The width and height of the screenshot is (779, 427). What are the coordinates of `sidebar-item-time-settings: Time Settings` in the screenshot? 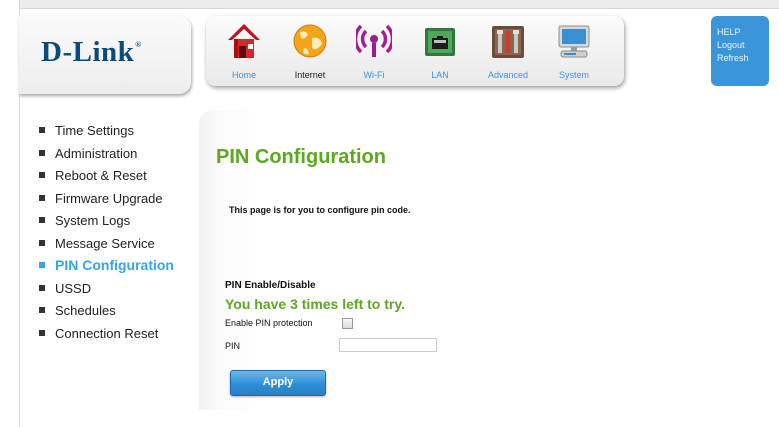 It's located at (118, 133).